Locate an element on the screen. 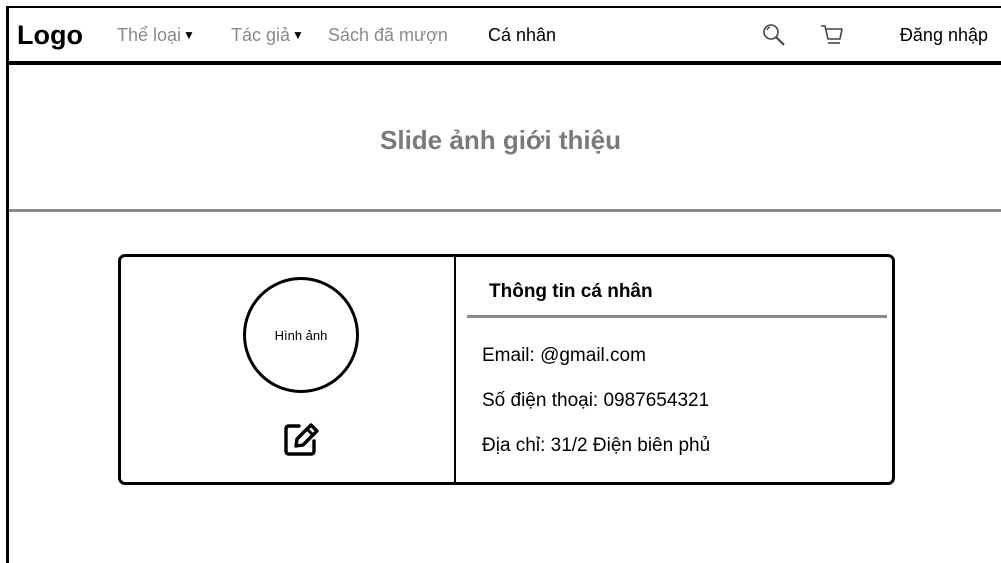  nav-item-the-loai: Thể loại ▼ is located at coordinates (156, 35).